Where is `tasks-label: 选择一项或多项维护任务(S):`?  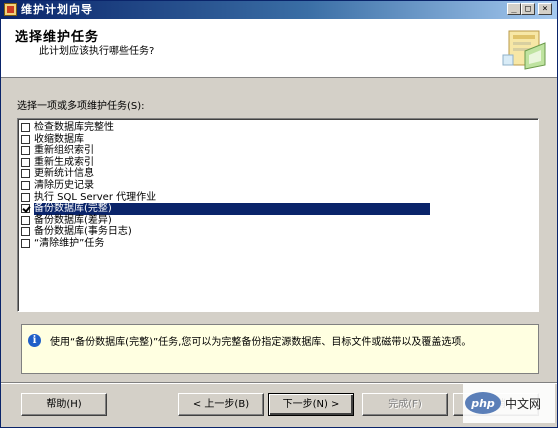
tasks-label: 选择一项或多项维护任务(S): is located at coordinates (81, 106).